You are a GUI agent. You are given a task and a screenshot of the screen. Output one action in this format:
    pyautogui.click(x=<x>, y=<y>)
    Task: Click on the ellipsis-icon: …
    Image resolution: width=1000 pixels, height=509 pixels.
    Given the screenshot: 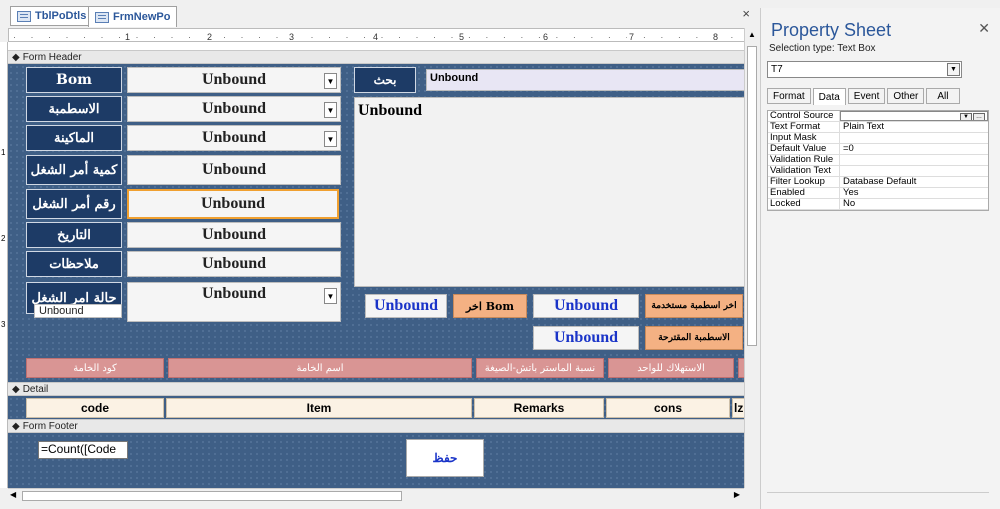 What is the action you would take?
    pyautogui.click(x=979, y=116)
    